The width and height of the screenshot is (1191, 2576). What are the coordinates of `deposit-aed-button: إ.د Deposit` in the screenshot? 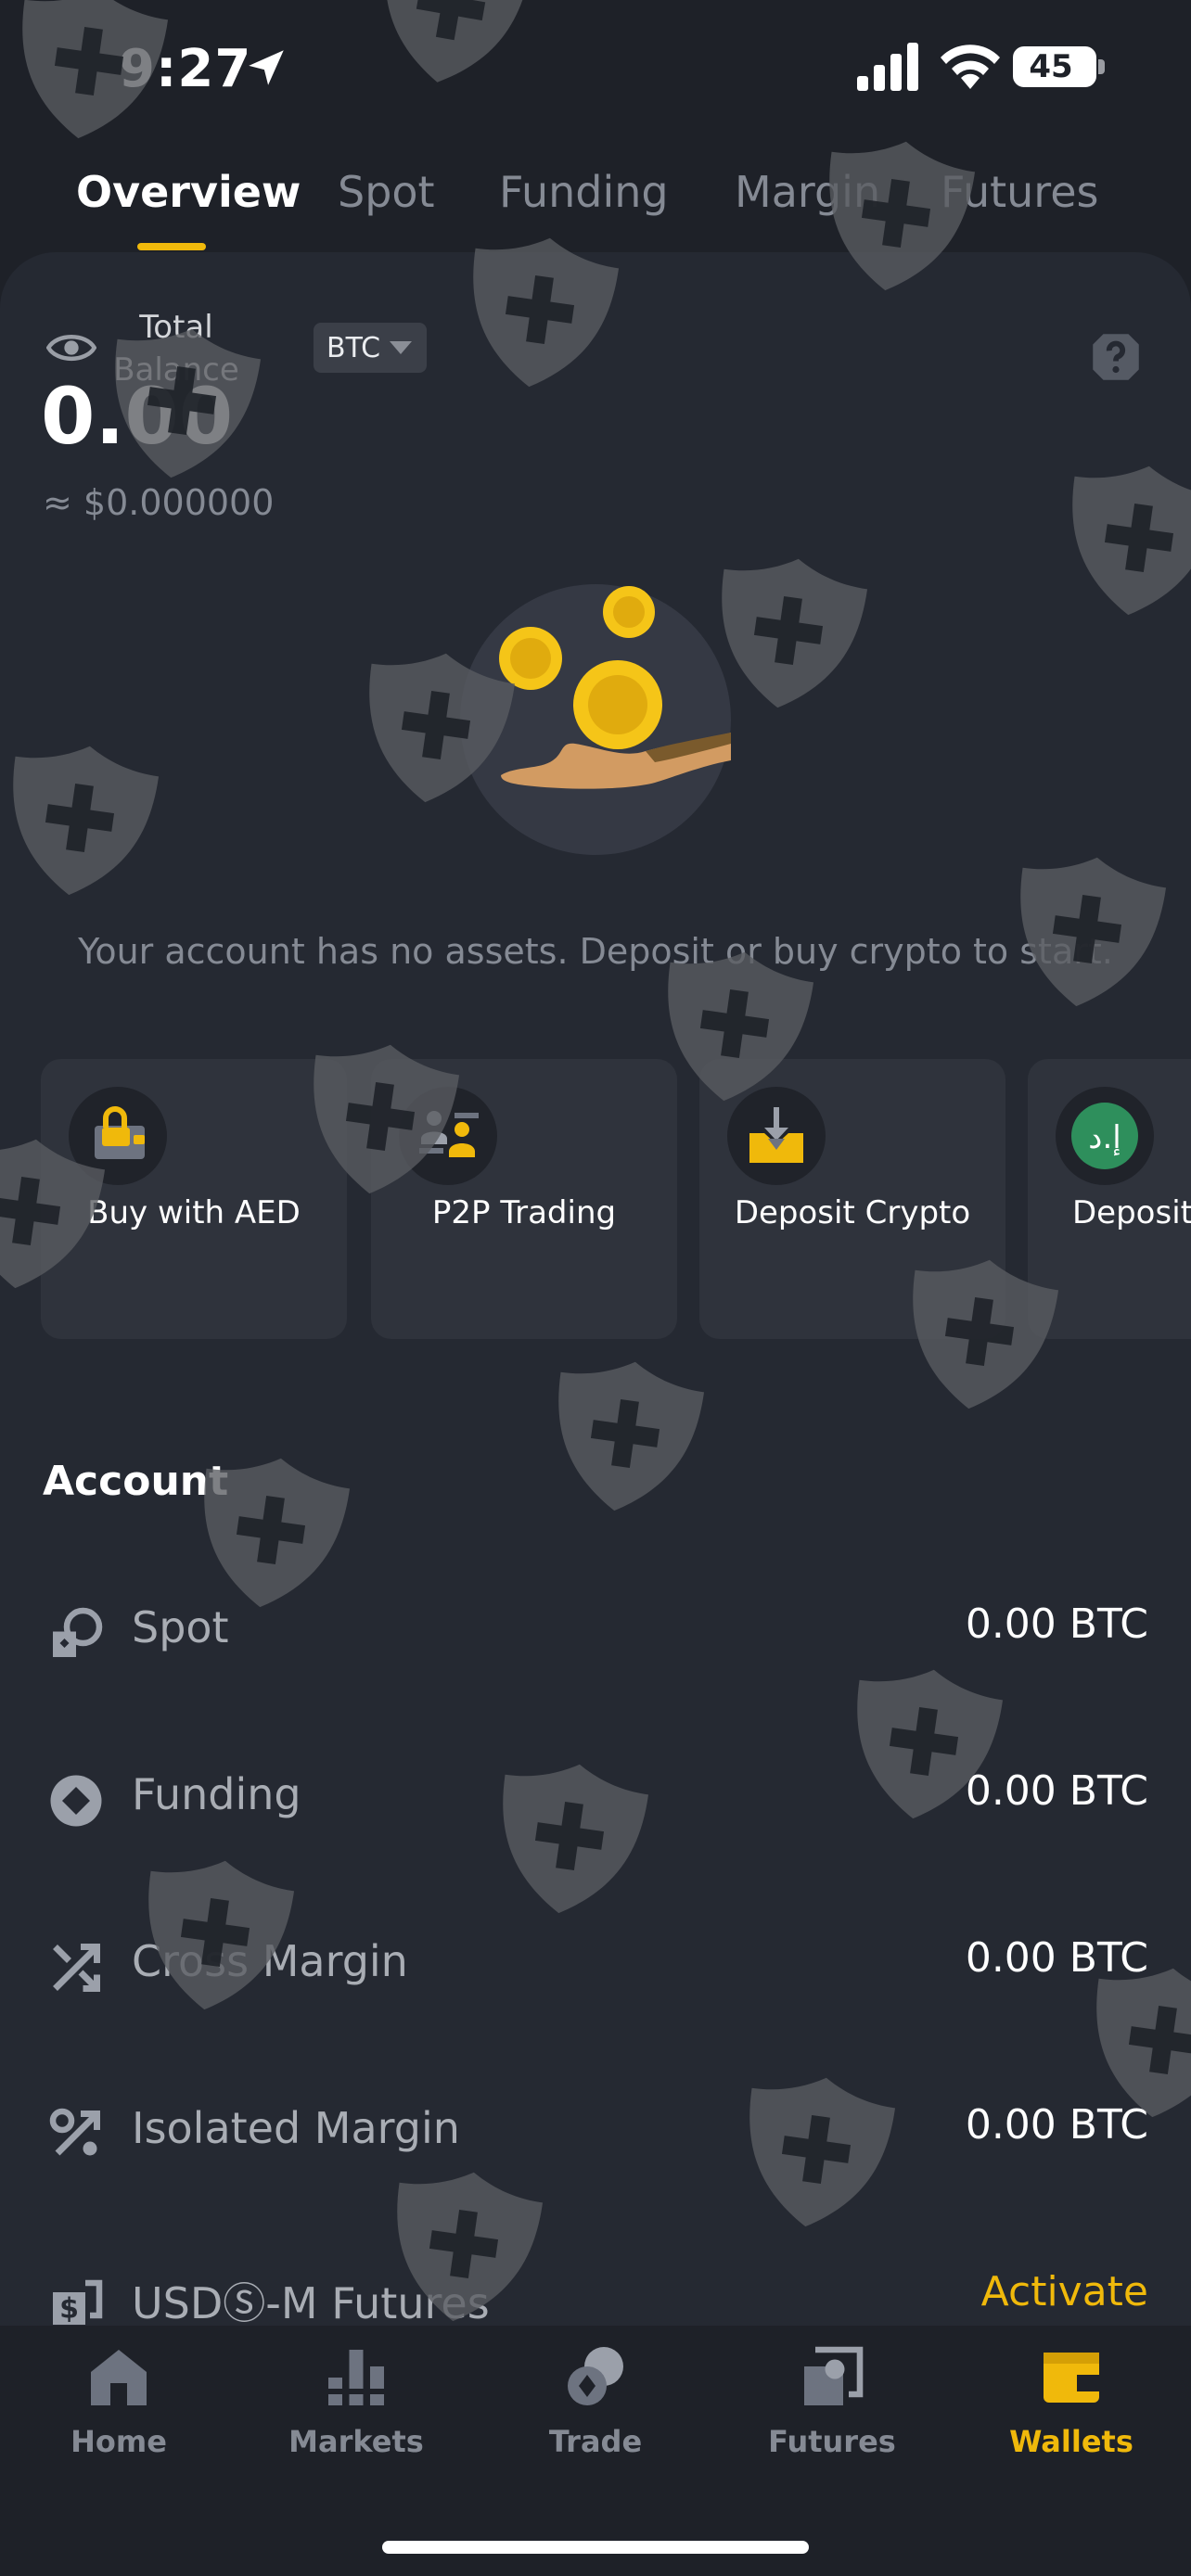 It's located at (1110, 1199).